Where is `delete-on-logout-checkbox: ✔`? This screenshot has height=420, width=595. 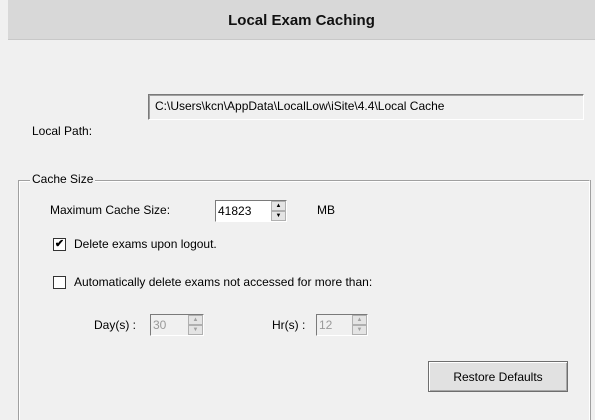
delete-on-logout-checkbox: ✔ is located at coordinates (59, 244).